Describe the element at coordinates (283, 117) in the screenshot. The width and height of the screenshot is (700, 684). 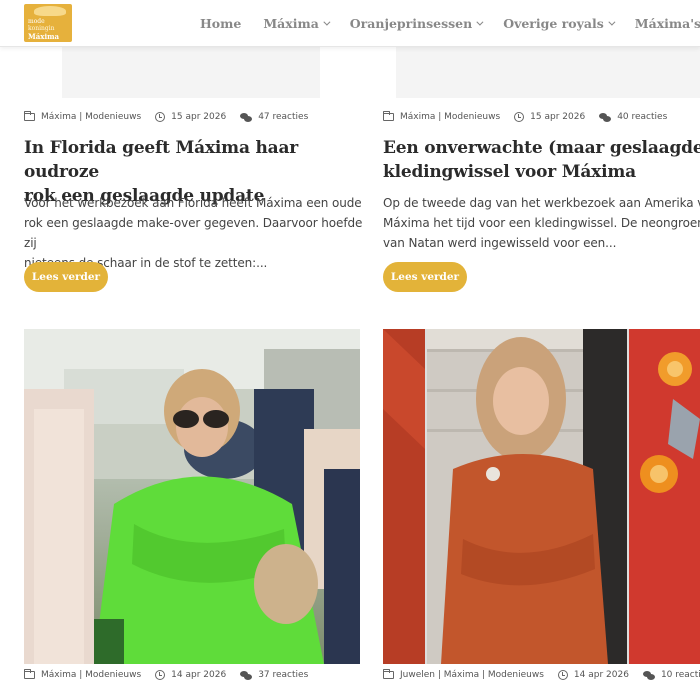
I see `post-comments: 47 reacties` at that location.